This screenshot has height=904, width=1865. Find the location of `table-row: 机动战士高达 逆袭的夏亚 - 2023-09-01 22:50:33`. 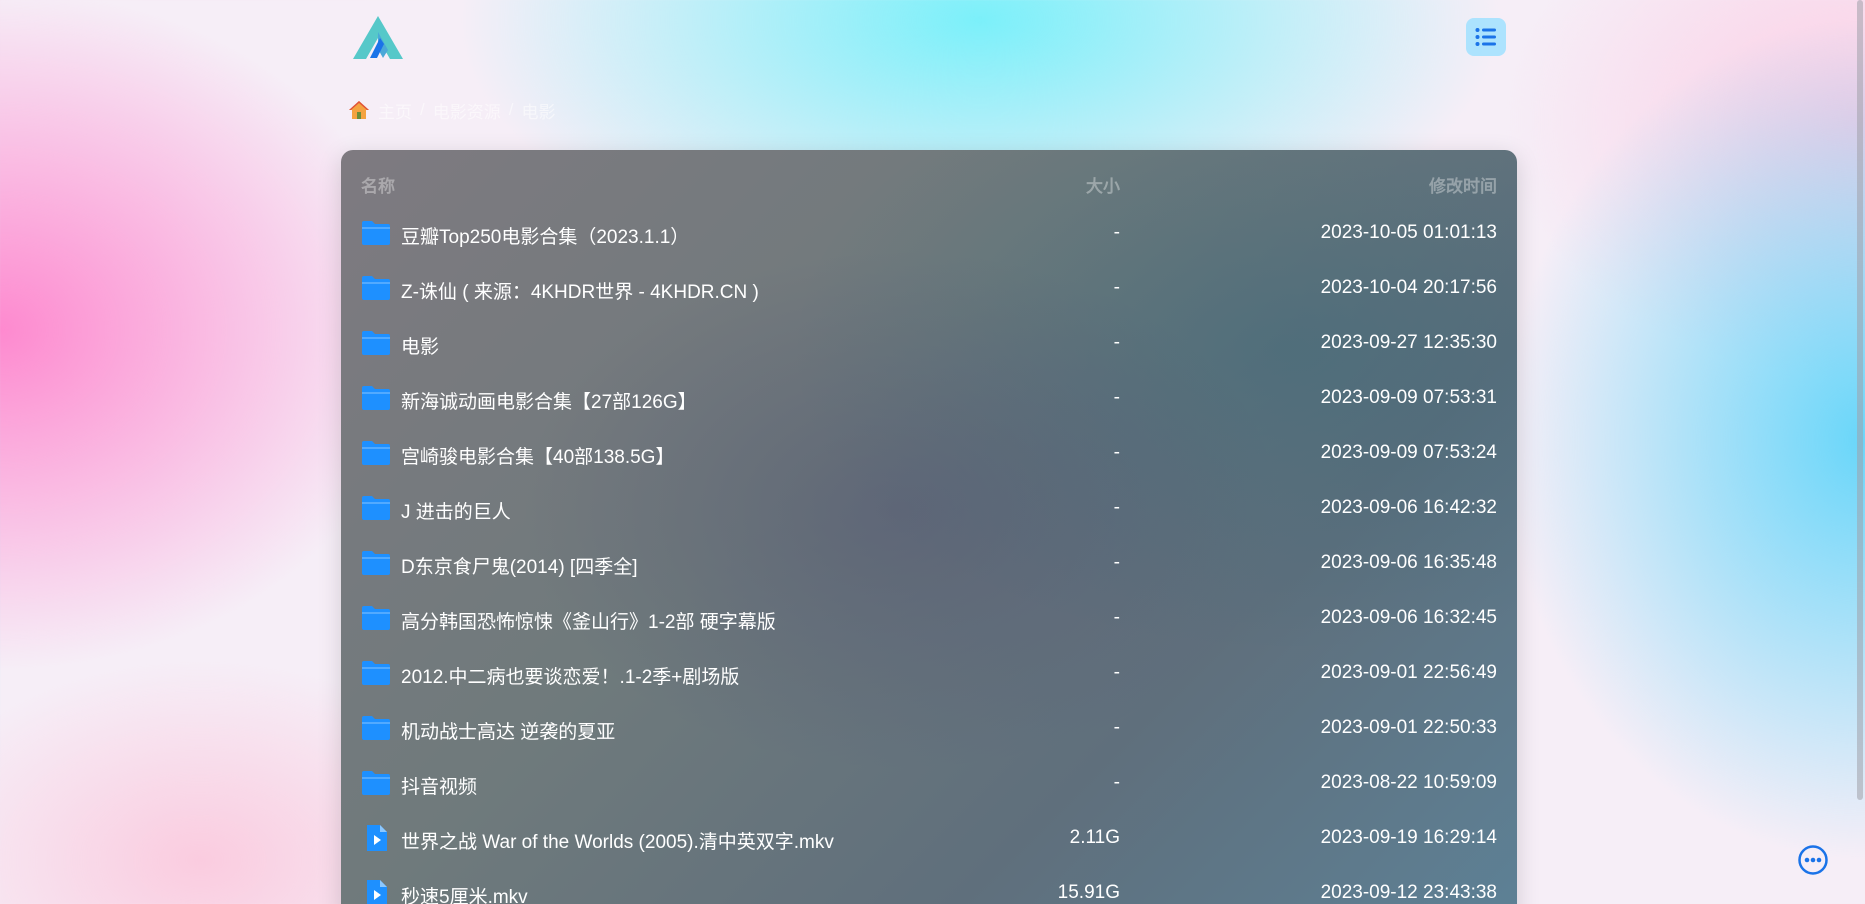

table-row: 机动战士高达 逆袭的夏亚 - 2023-09-01 22:50:33 is located at coordinates (929, 728).